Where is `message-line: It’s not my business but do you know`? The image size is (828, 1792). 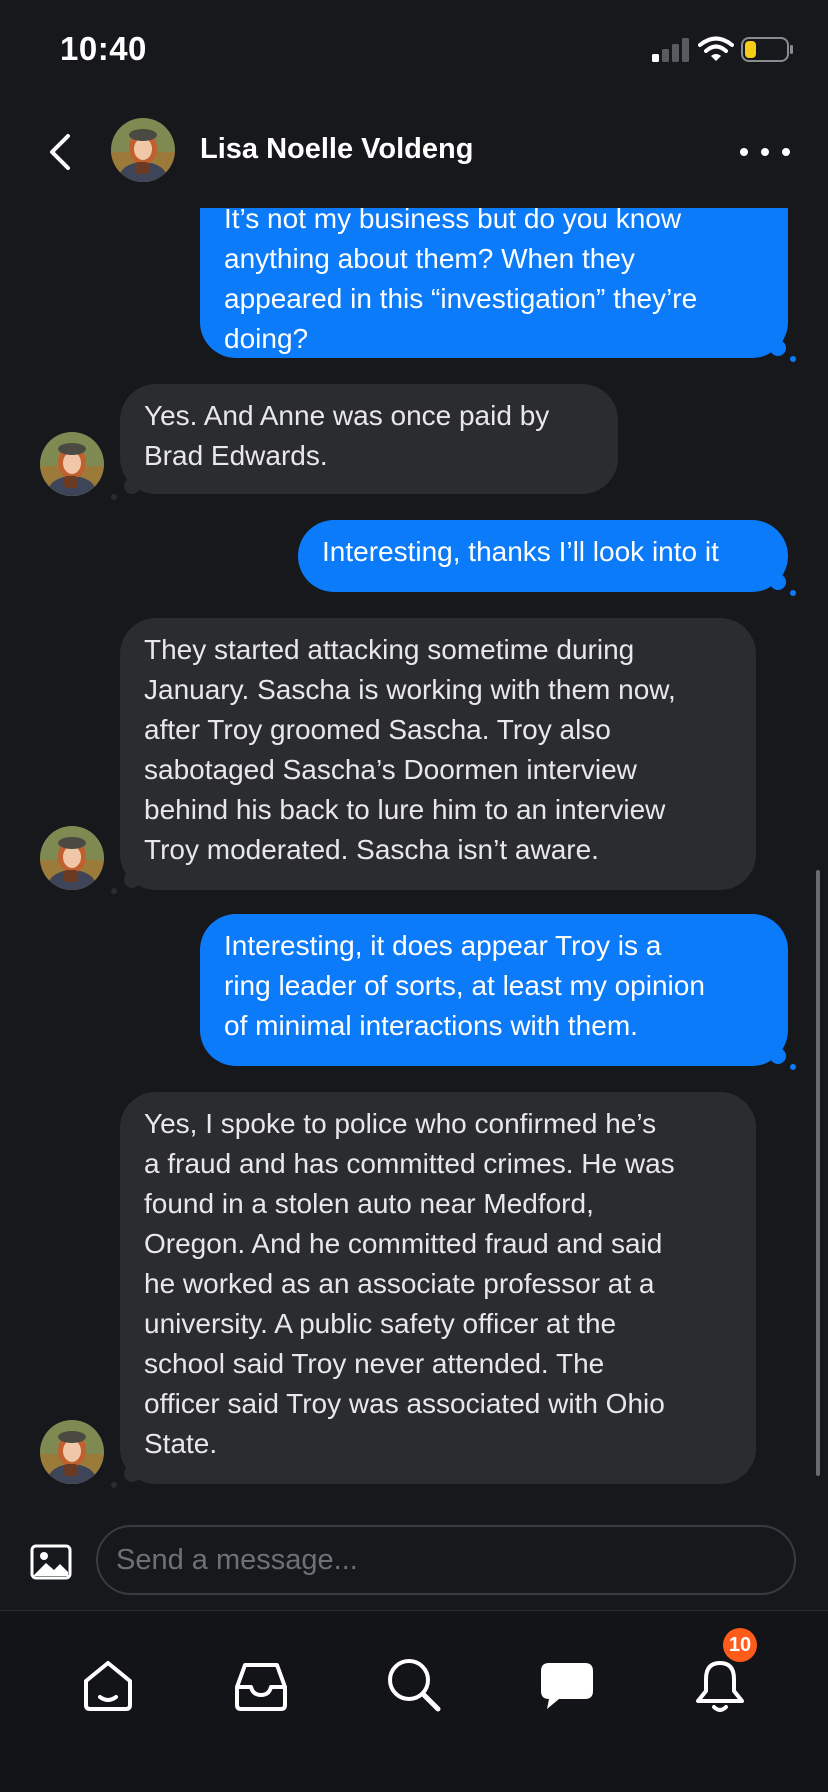
message-line: It’s not my business but do you know is located at coordinates (453, 221).